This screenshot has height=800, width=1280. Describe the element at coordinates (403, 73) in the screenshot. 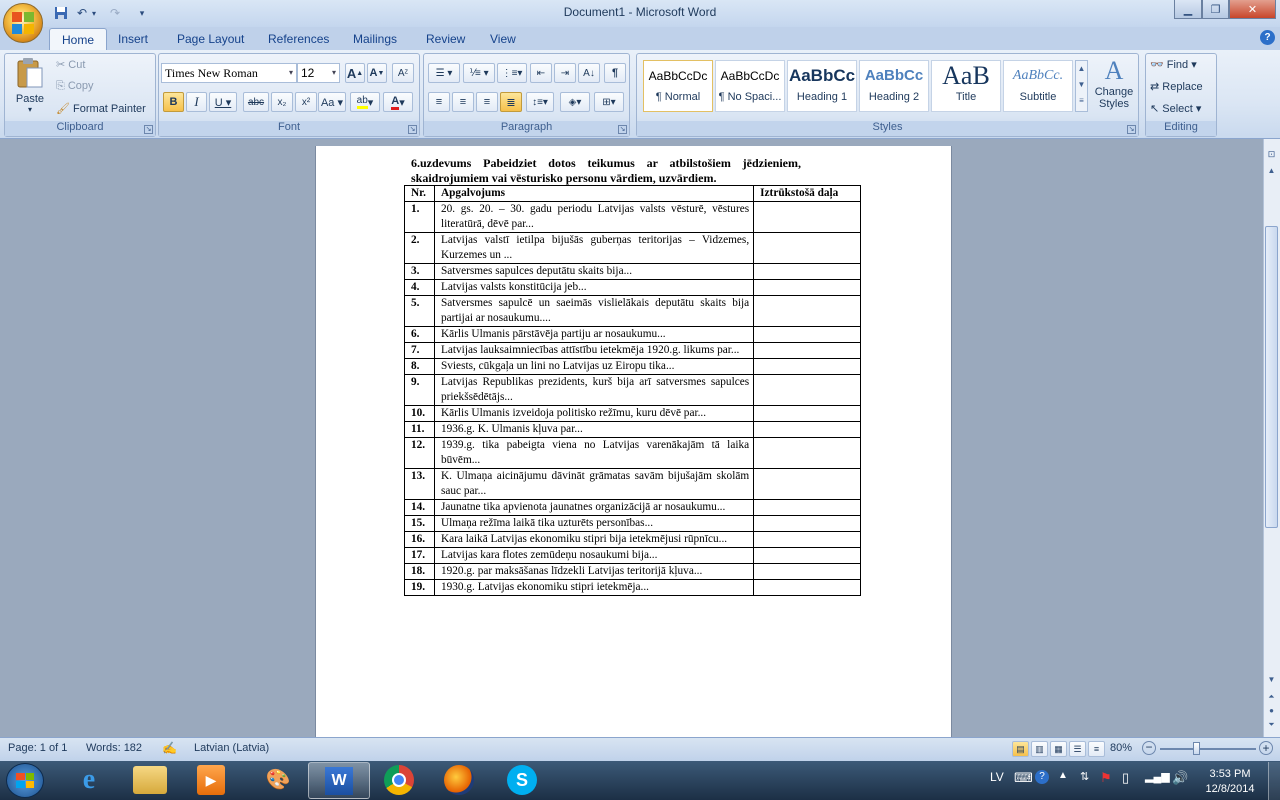

I see `clear-formatting-icon: Aᶻ` at that location.